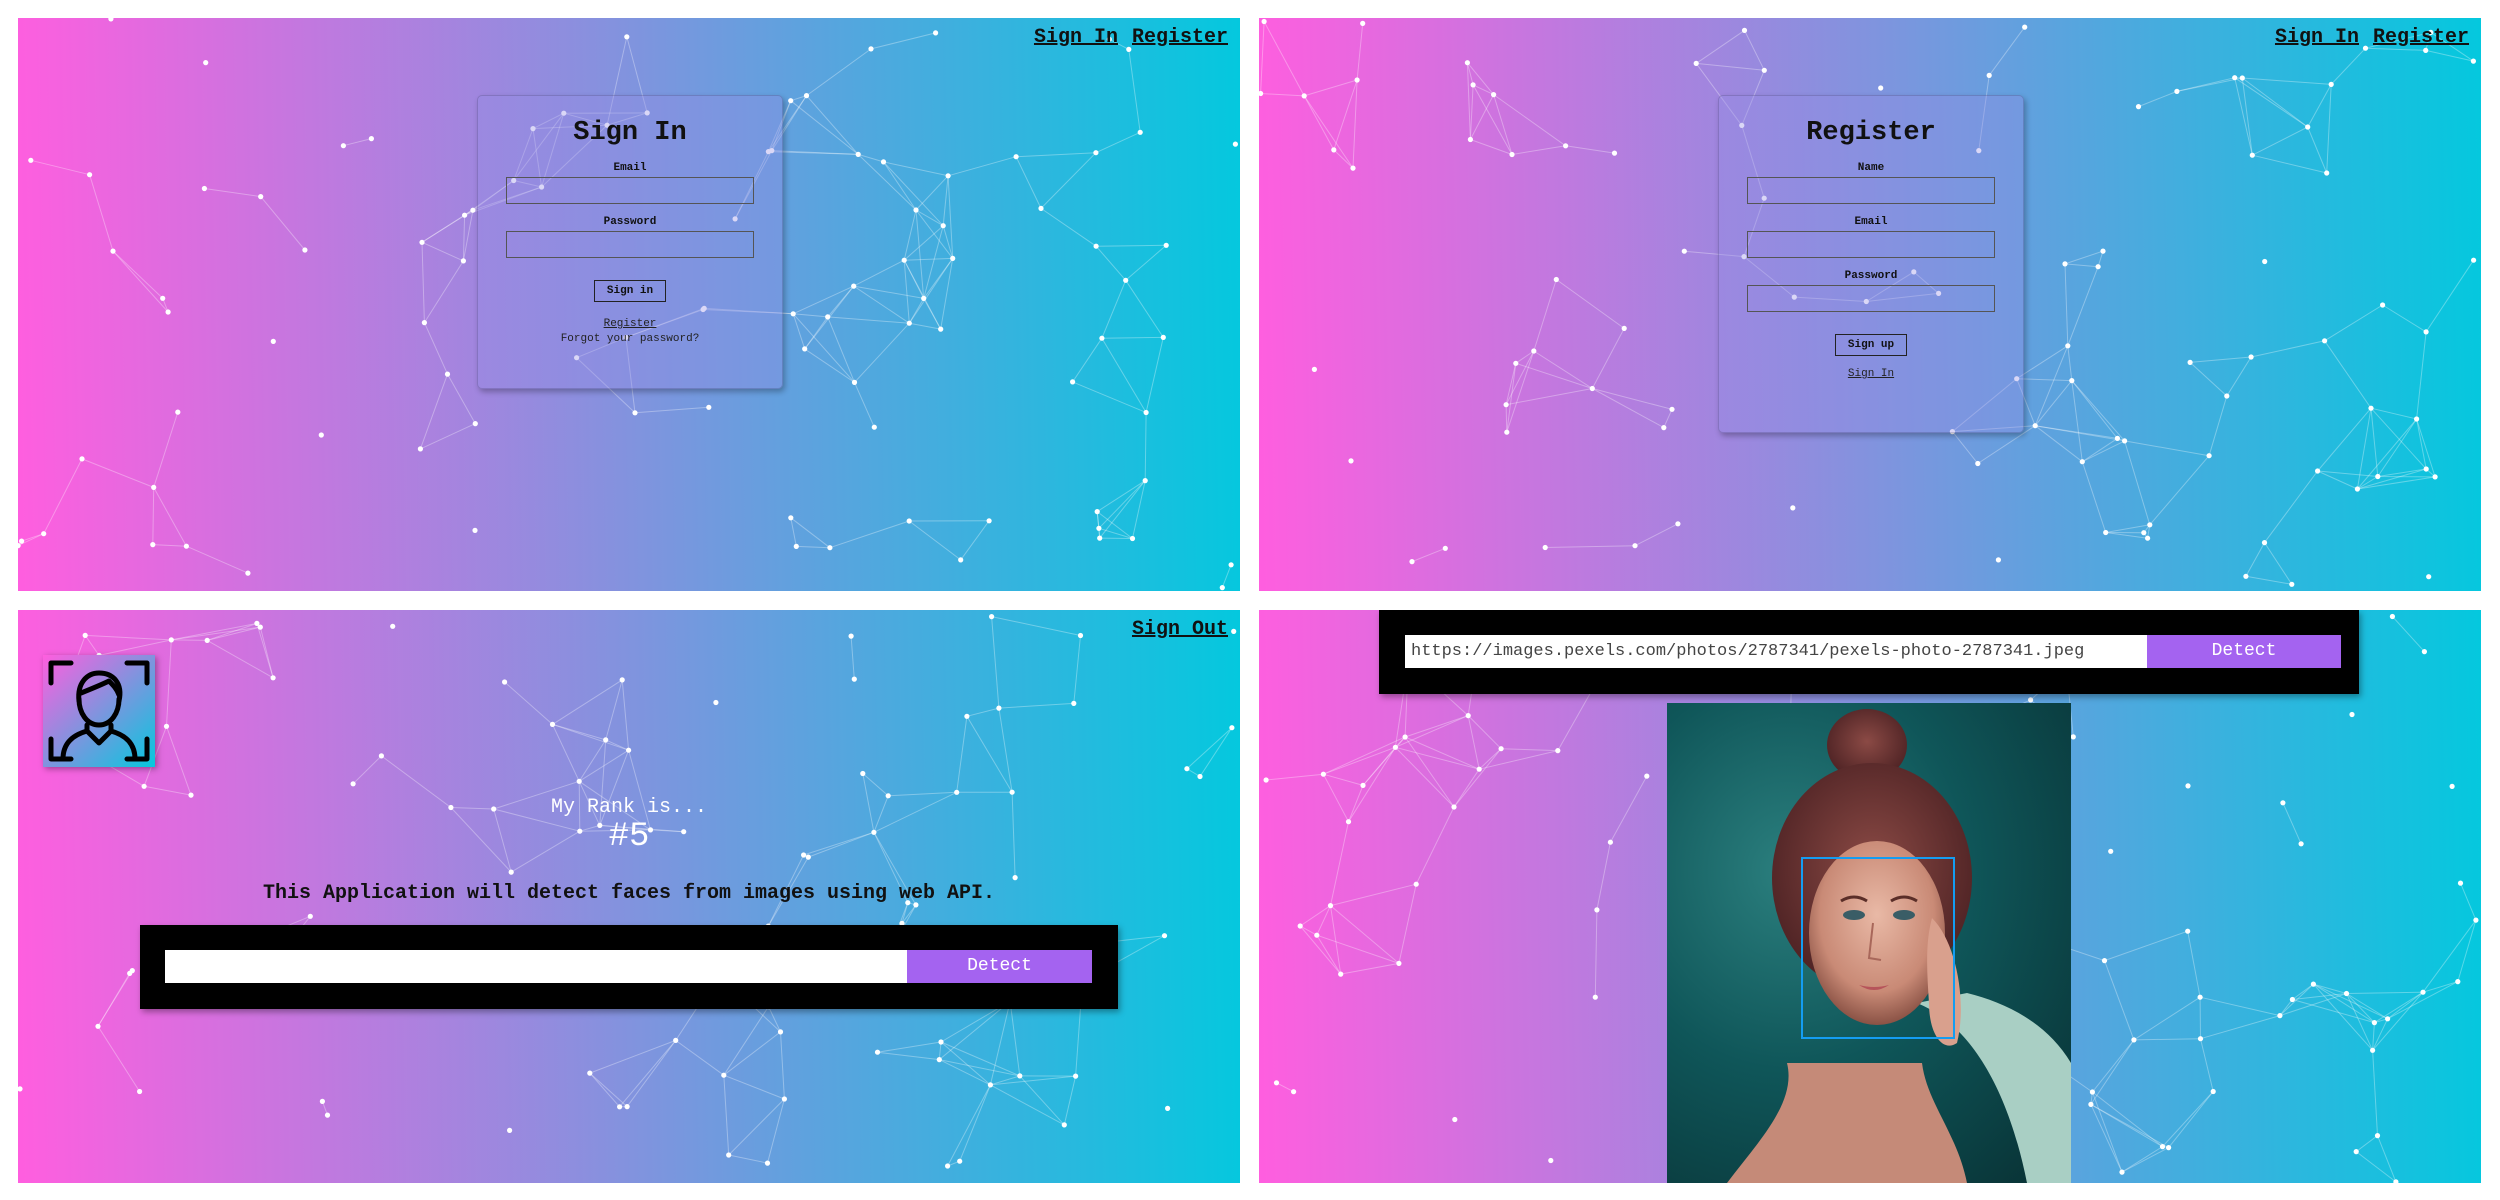 The width and height of the screenshot is (2500, 1200). I want to click on nav-signout-link: Sign Out, so click(1180, 629).